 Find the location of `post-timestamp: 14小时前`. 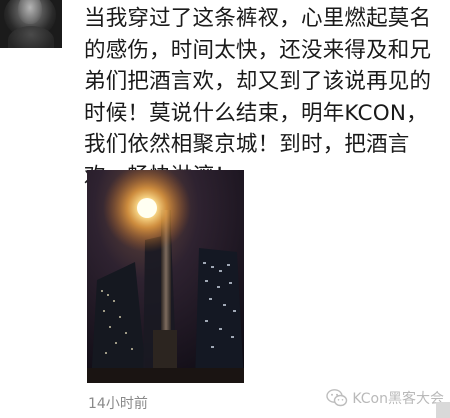

post-timestamp: 14小时前 is located at coordinates (118, 404).